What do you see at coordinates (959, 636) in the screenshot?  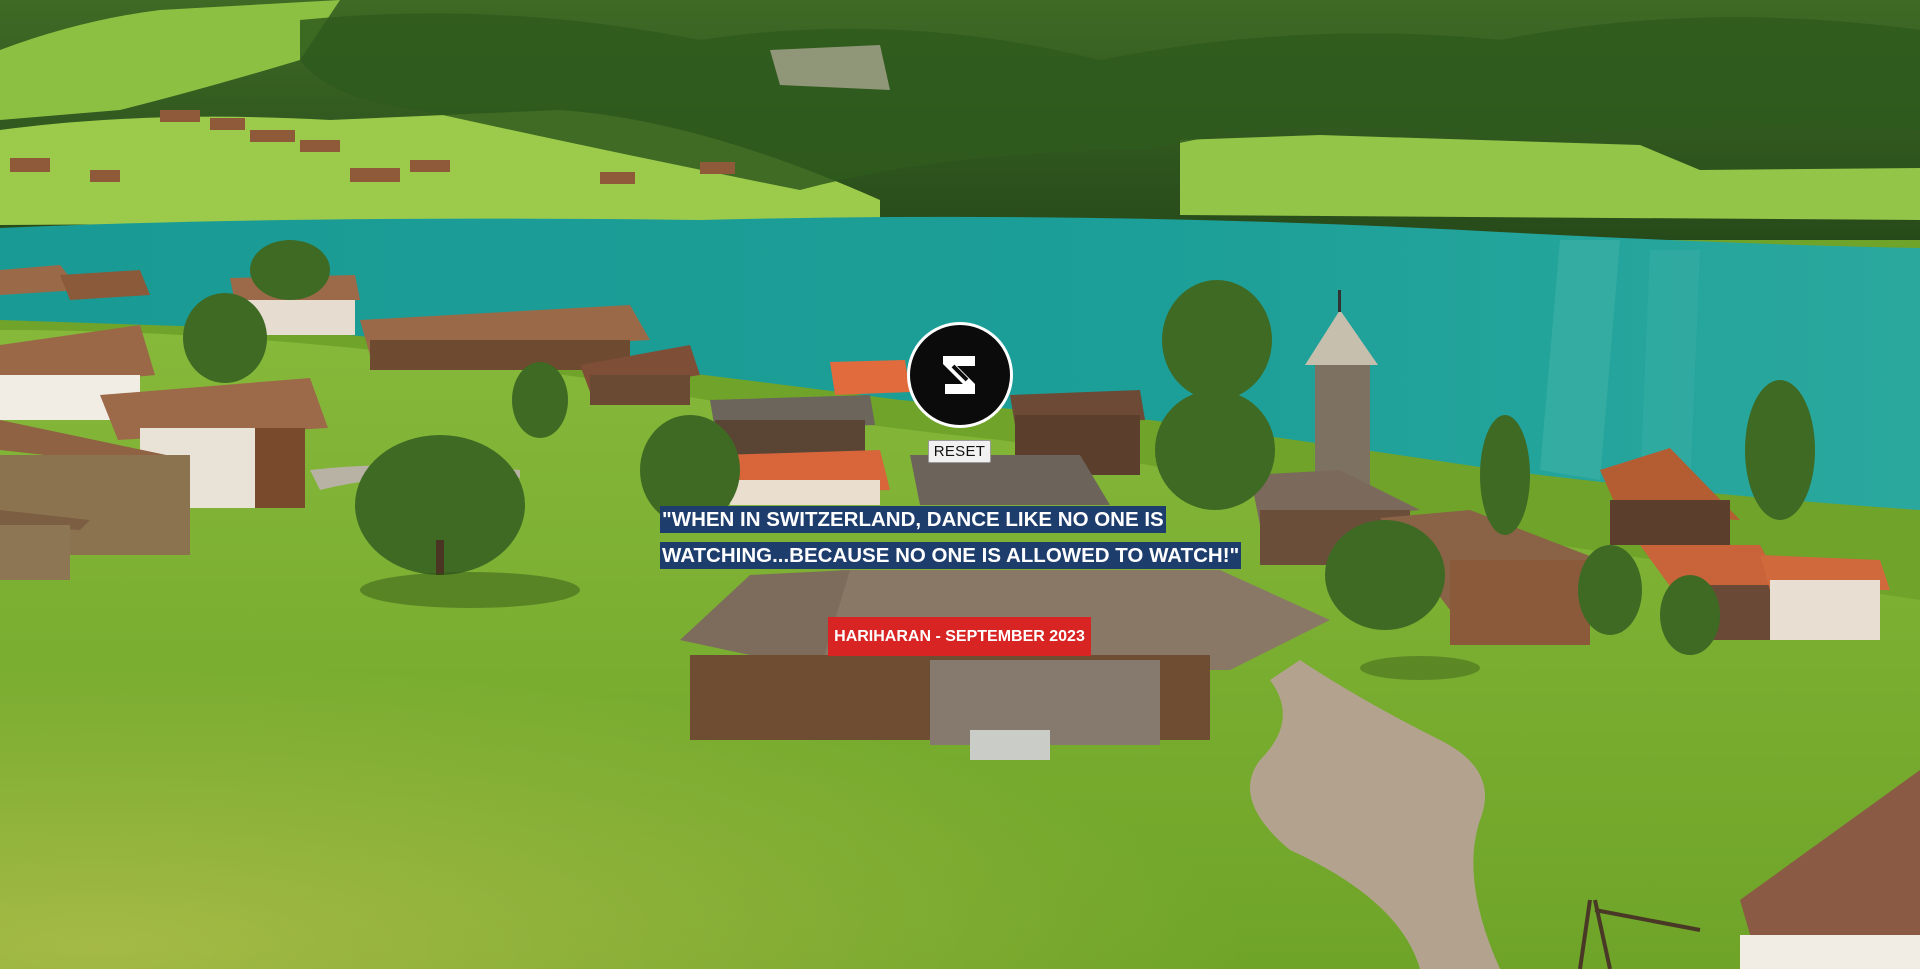 I see `credit-badge: HARIHARAN - SEPTEMBER 2023` at bounding box center [959, 636].